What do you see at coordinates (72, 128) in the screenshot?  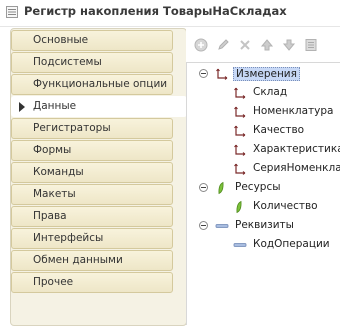 I see `nav-item-label: Регистраторы` at bounding box center [72, 128].